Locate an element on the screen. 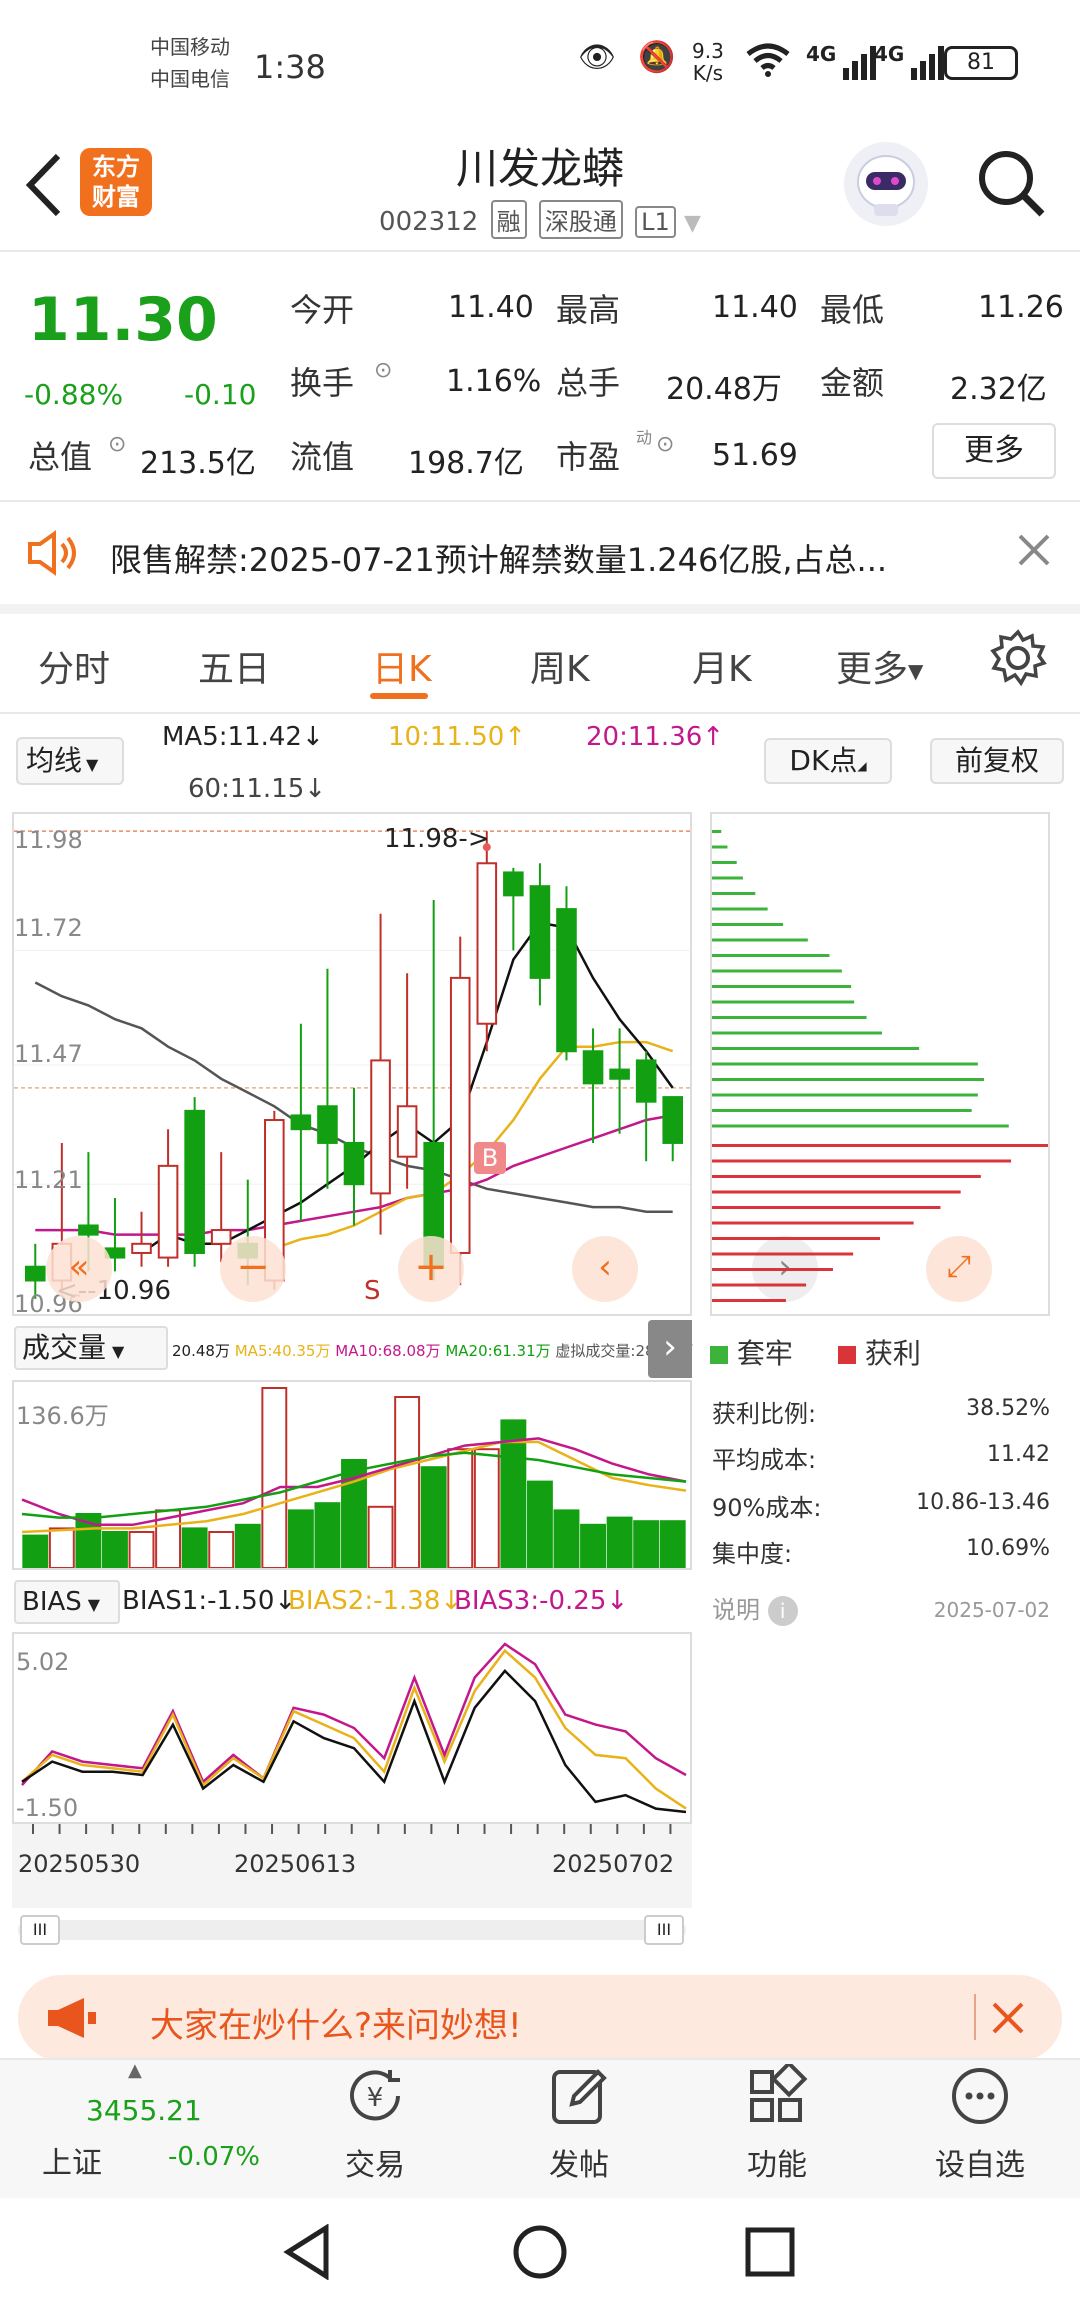 The width and height of the screenshot is (1080, 2310). ma5-value: MA5:11.42↓ is located at coordinates (243, 737).